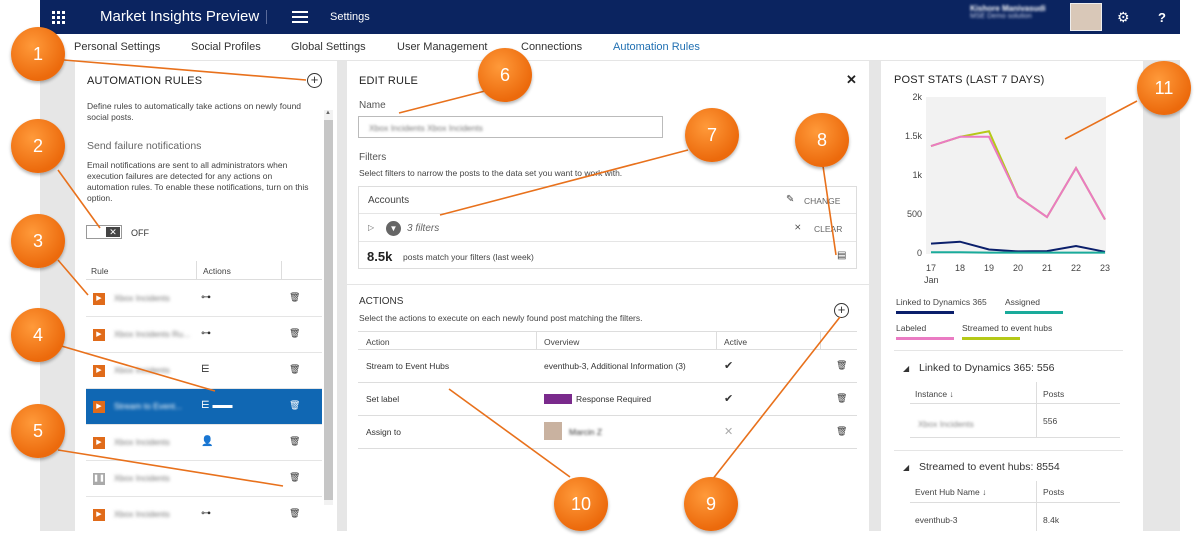 The height and width of the screenshot is (543, 1200). Describe the element at coordinates (38, 431) in the screenshot. I see `callout-badge: 5` at that location.